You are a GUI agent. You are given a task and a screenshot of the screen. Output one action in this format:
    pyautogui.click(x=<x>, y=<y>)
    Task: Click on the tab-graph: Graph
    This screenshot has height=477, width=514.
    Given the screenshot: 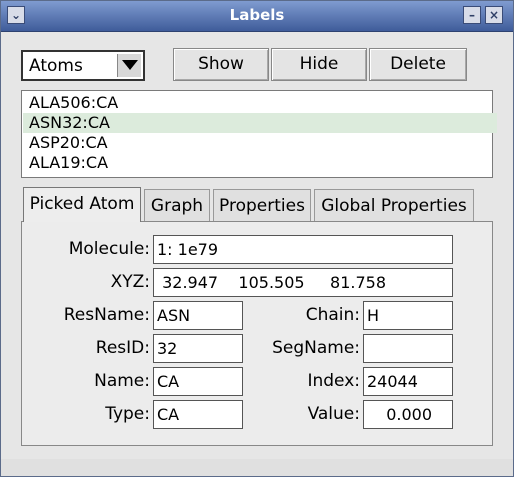 What is the action you would take?
    pyautogui.click(x=177, y=205)
    